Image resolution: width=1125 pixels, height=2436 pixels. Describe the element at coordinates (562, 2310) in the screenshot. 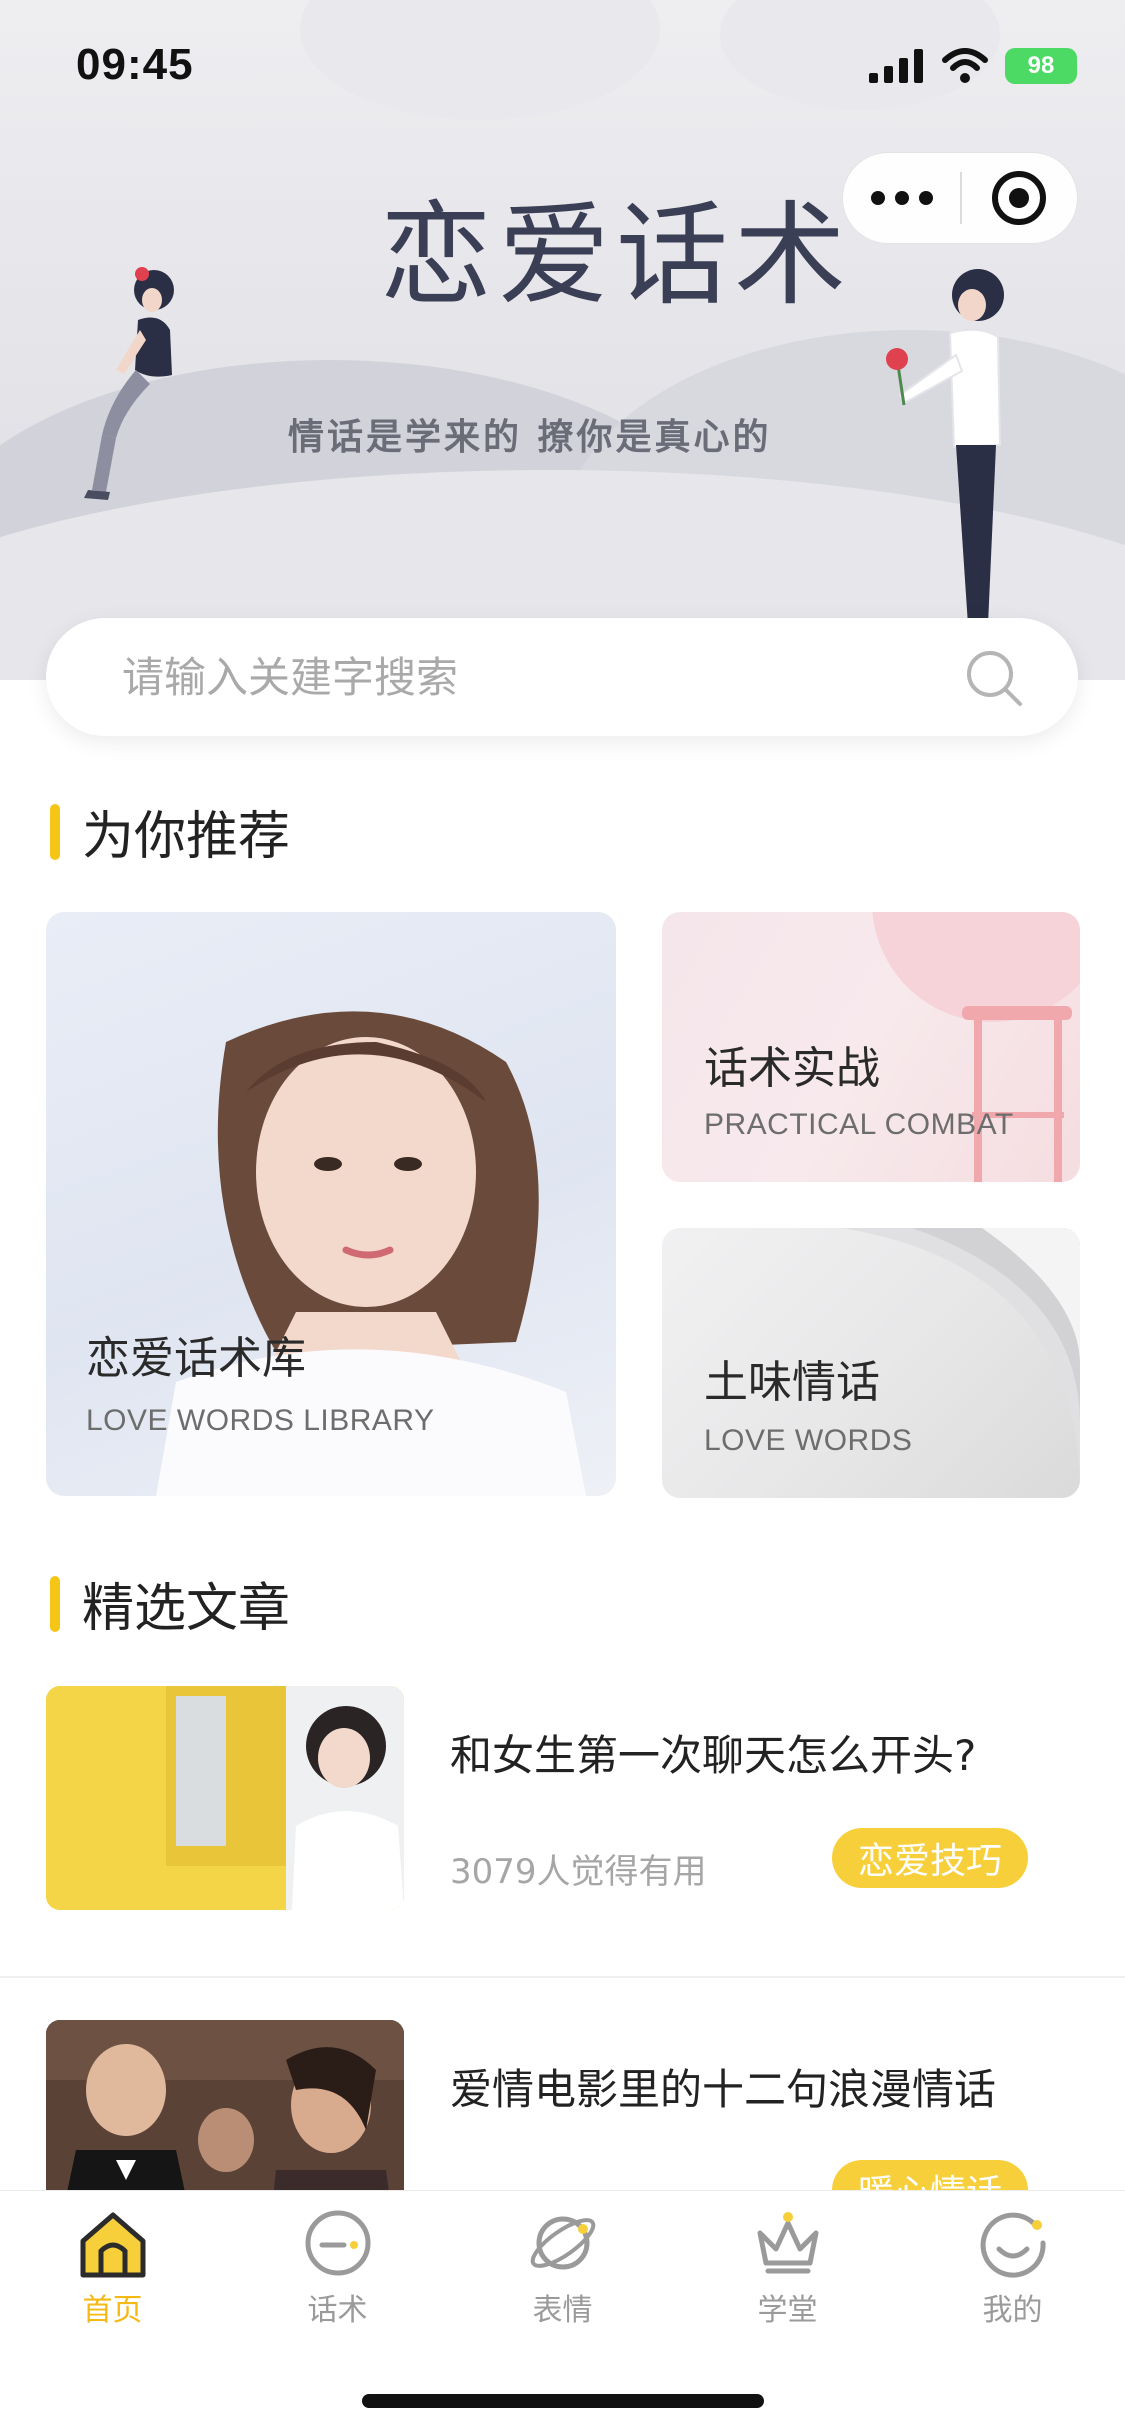

I see `tab-label: 表情` at that location.